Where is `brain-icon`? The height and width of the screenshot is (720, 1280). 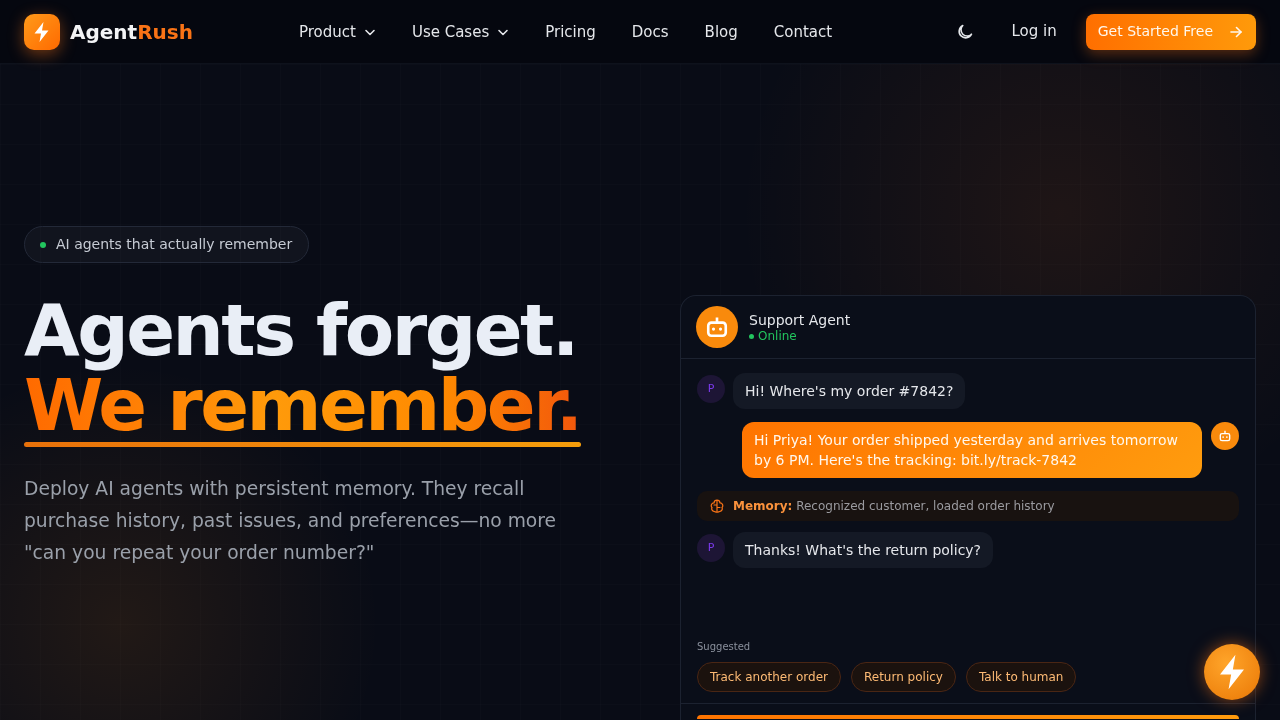
brain-icon is located at coordinates (717, 506).